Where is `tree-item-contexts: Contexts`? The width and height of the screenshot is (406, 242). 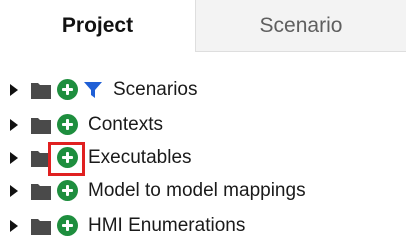
tree-item-contexts: Contexts is located at coordinates (203, 125).